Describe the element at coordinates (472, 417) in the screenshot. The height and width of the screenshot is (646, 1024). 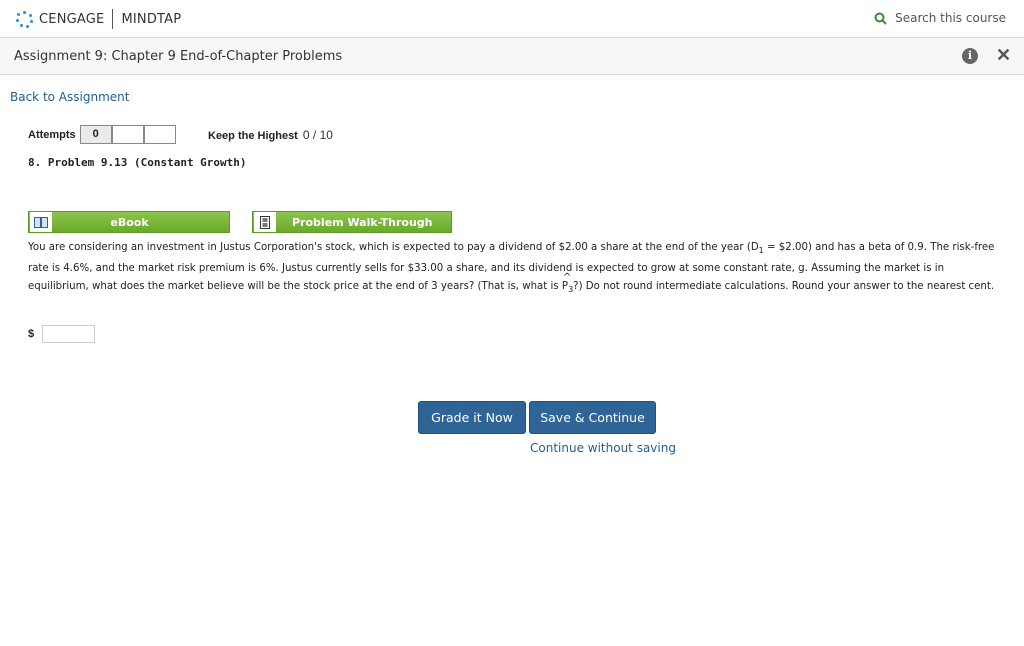
I see `grade-it-now-button: Grade it Now` at that location.